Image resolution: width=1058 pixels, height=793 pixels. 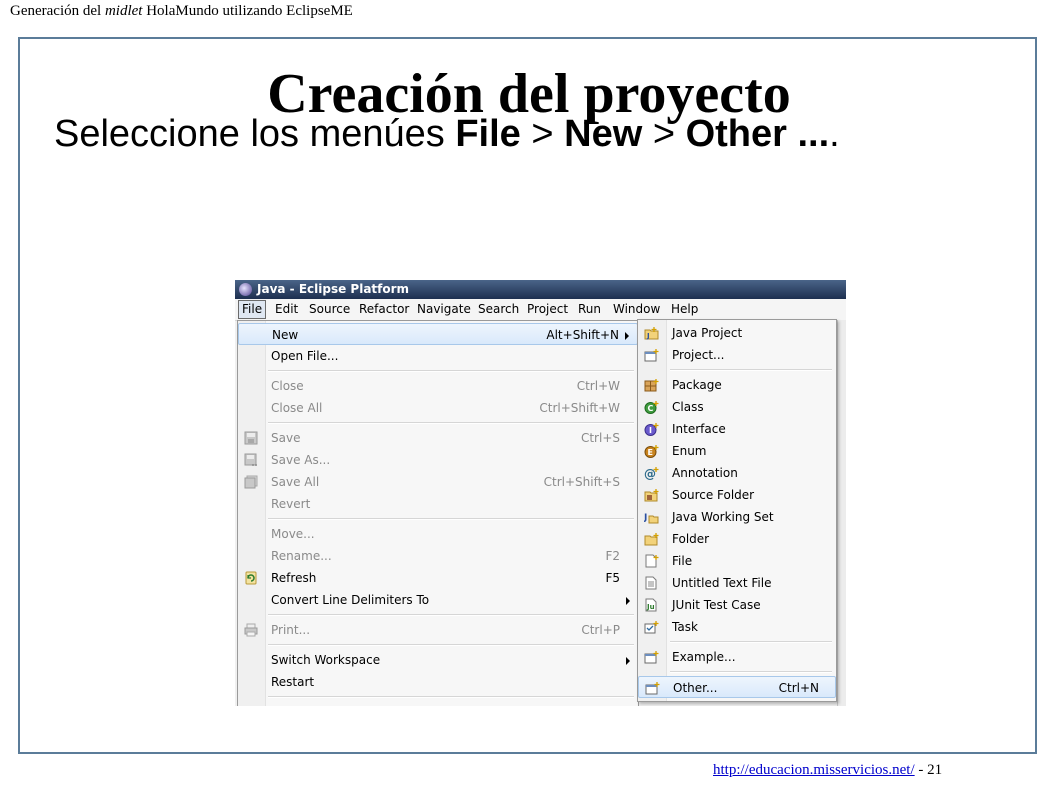 I want to click on menu-item-label: Close, so click(x=287, y=386).